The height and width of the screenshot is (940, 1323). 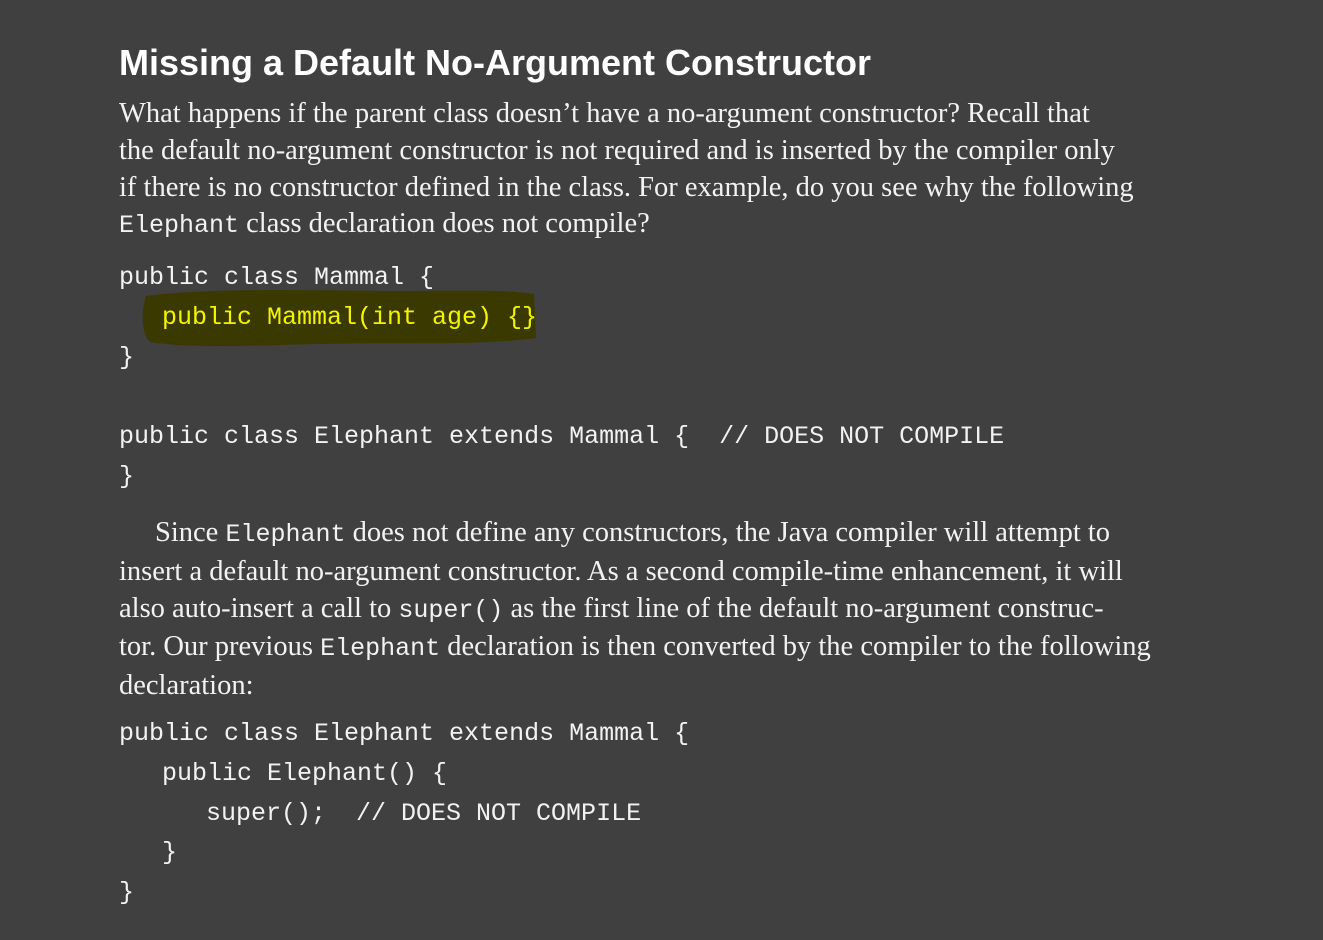 I want to click on intro-line-4-text: class declaration does not compile?, so click(x=444, y=224).